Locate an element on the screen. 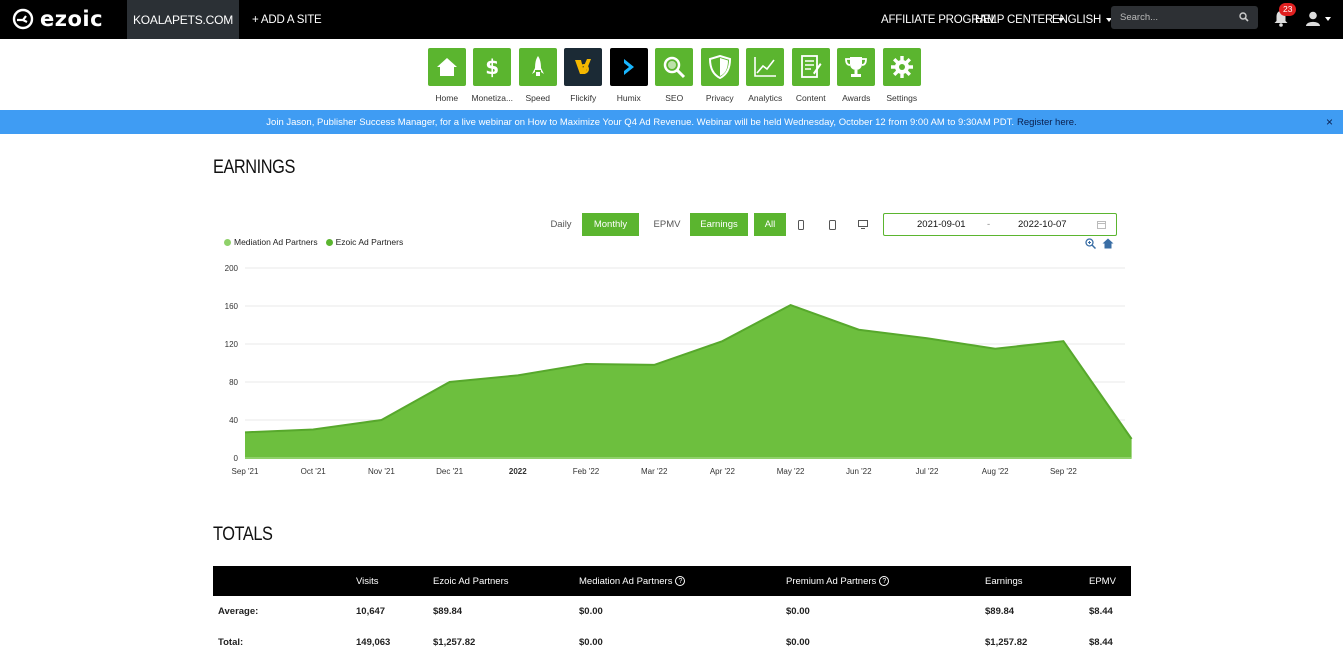 This screenshot has width=1343, height=657. y-tick-label: 120 is located at coordinates (232, 344).